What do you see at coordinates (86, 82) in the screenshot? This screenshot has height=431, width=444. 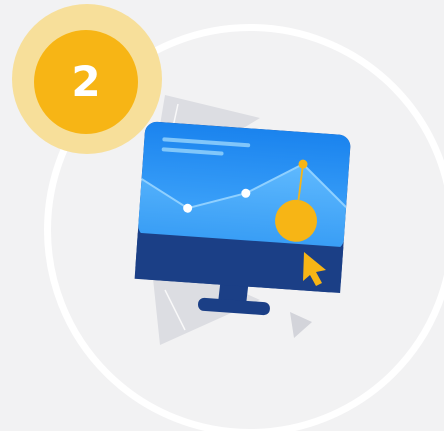 I see `step-number-badge: 2` at bounding box center [86, 82].